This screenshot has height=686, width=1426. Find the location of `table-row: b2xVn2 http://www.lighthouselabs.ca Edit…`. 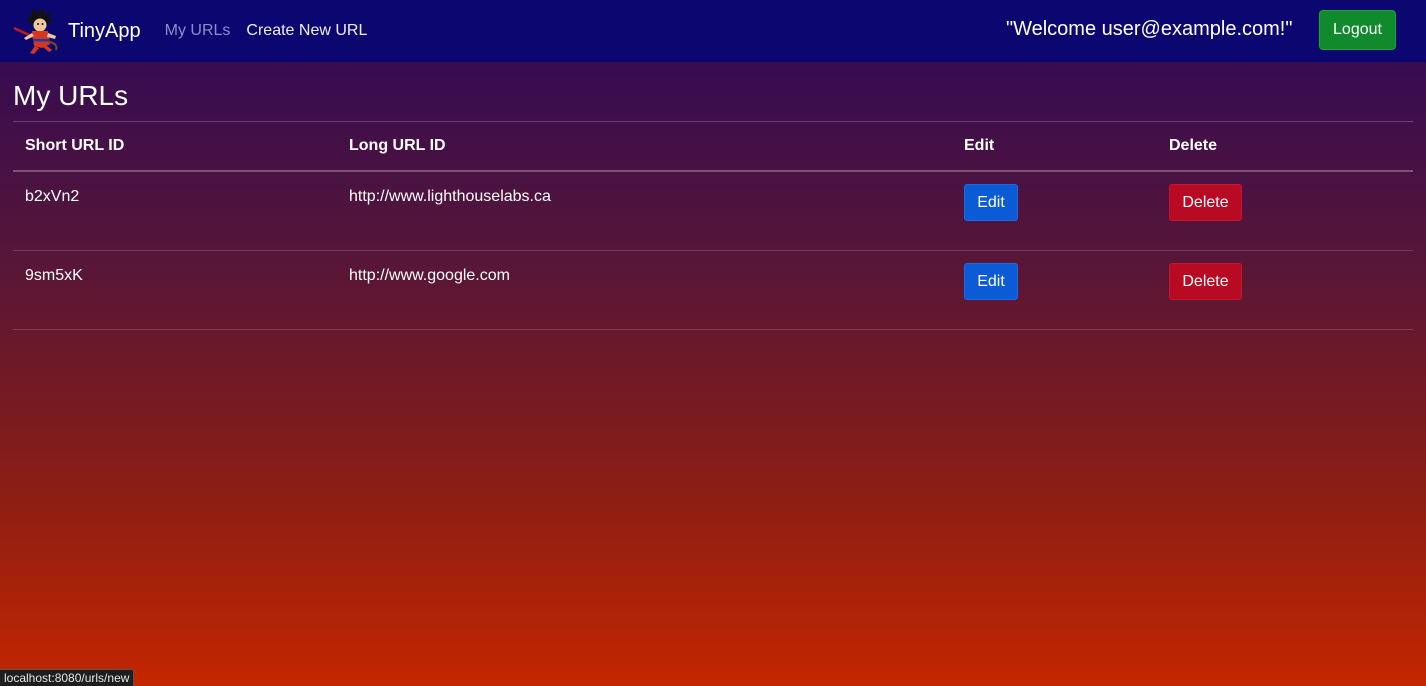

table-row: b2xVn2 http://www.lighthouselabs.ca Edit… is located at coordinates (713, 211).